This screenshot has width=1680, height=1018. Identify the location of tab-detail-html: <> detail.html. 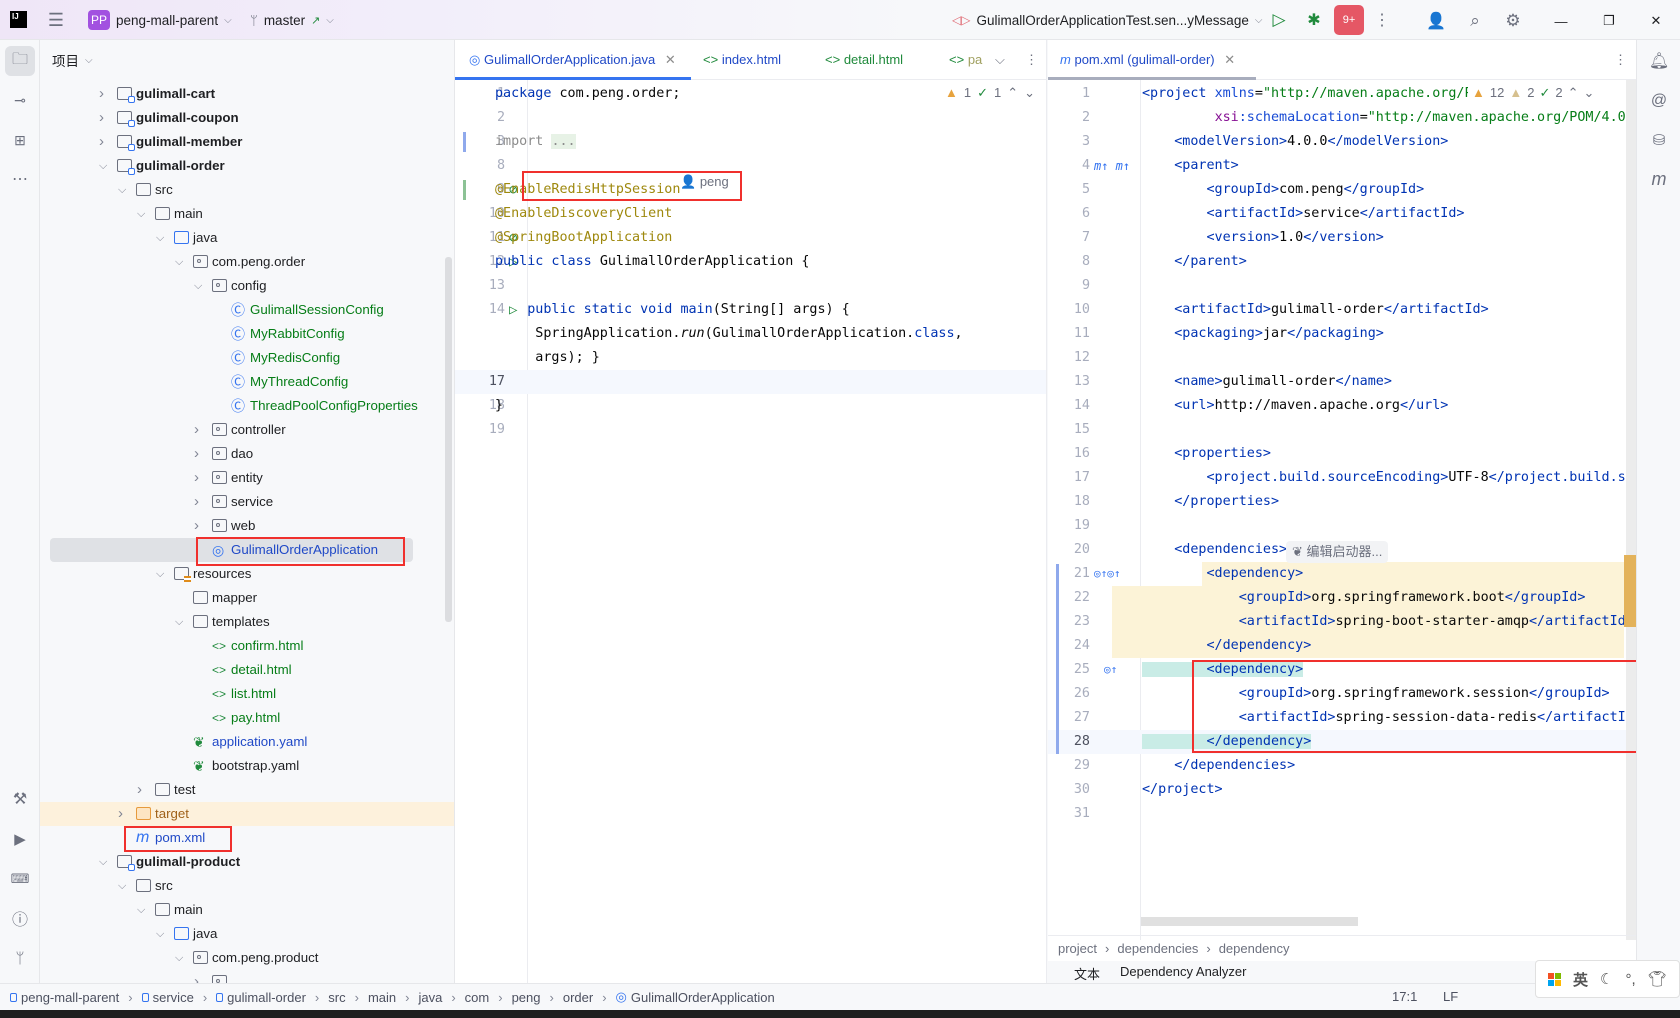
(864, 60).